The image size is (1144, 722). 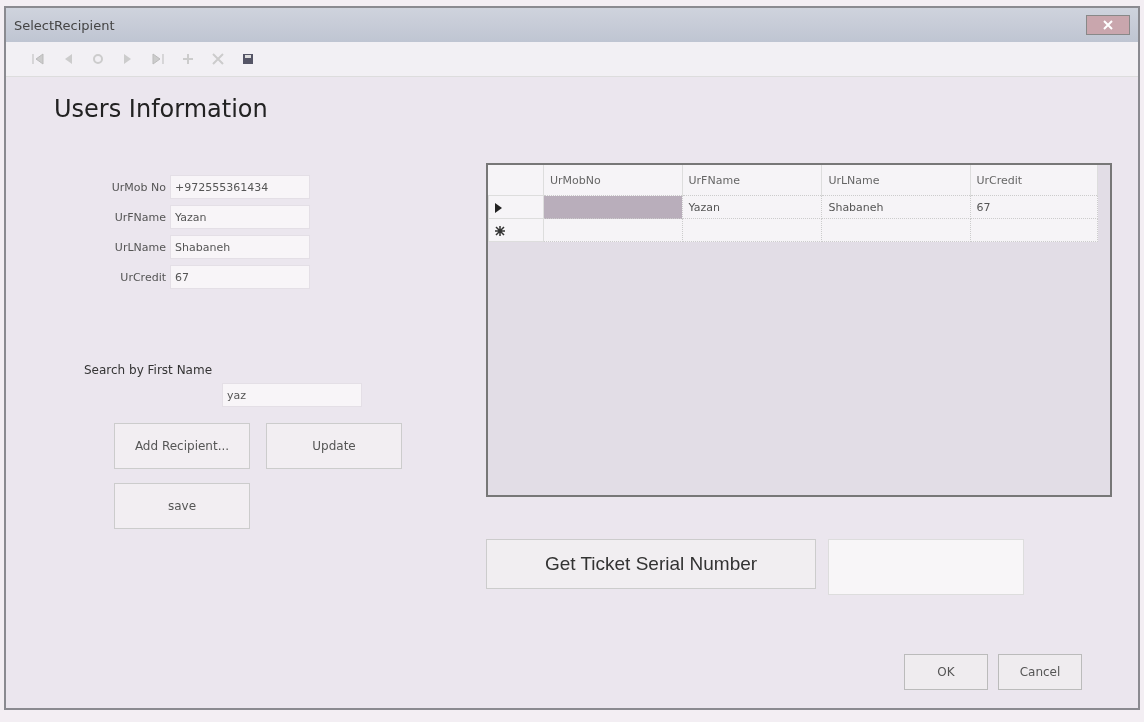 I want to click on last-icon, so click(x=158, y=59).